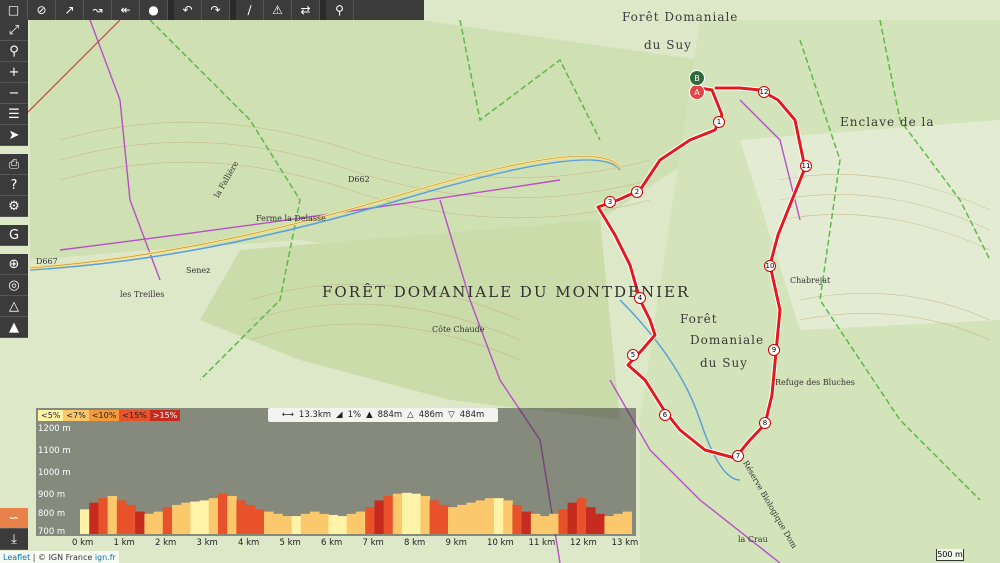 This screenshot has width=1000, height=563. What do you see at coordinates (14, 518) in the screenshot?
I see `elevation-icon: ∽` at bounding box center [14, 518].